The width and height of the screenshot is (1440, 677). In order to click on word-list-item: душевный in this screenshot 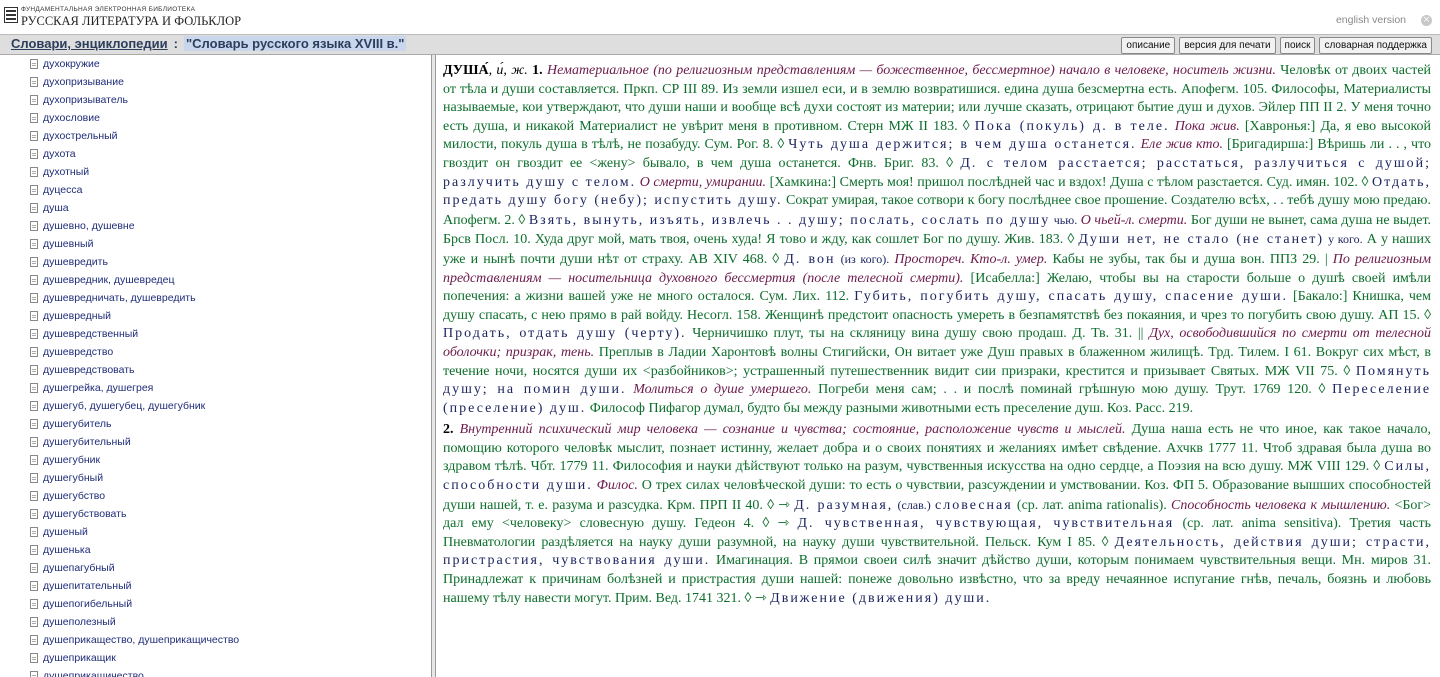, I will do `click(134, 244)`.